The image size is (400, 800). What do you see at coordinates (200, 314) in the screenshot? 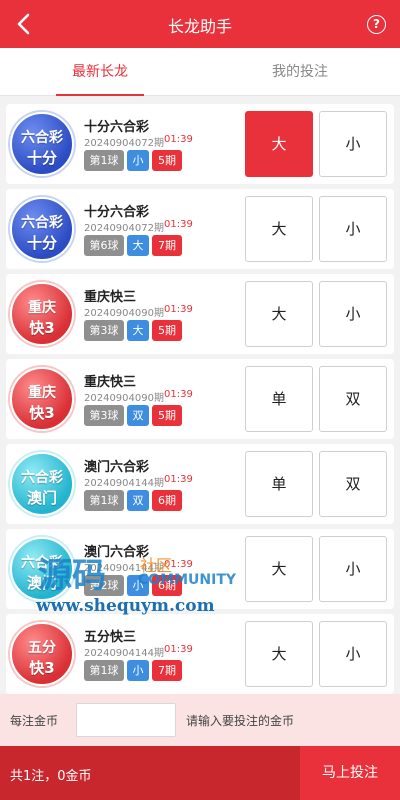
I see `list-item: 重庆 快3 重庆快三 20240904090期 01:39 第3球大 5期 大 小` at bounding box center [200, 314].